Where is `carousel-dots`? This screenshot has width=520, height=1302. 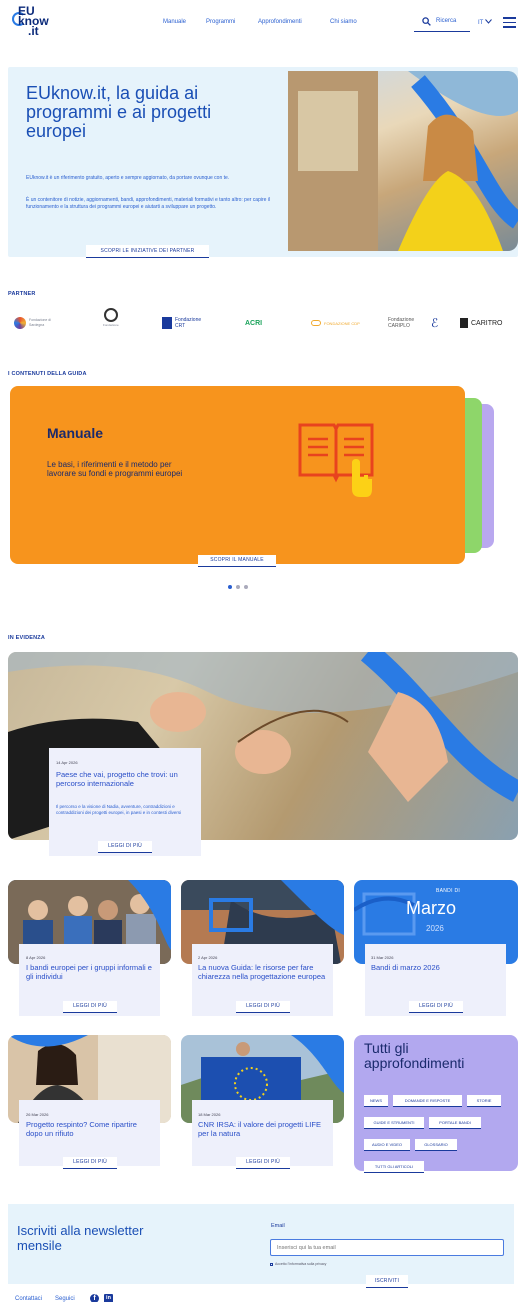
carousel-dots is located at coordinates (238, 587).